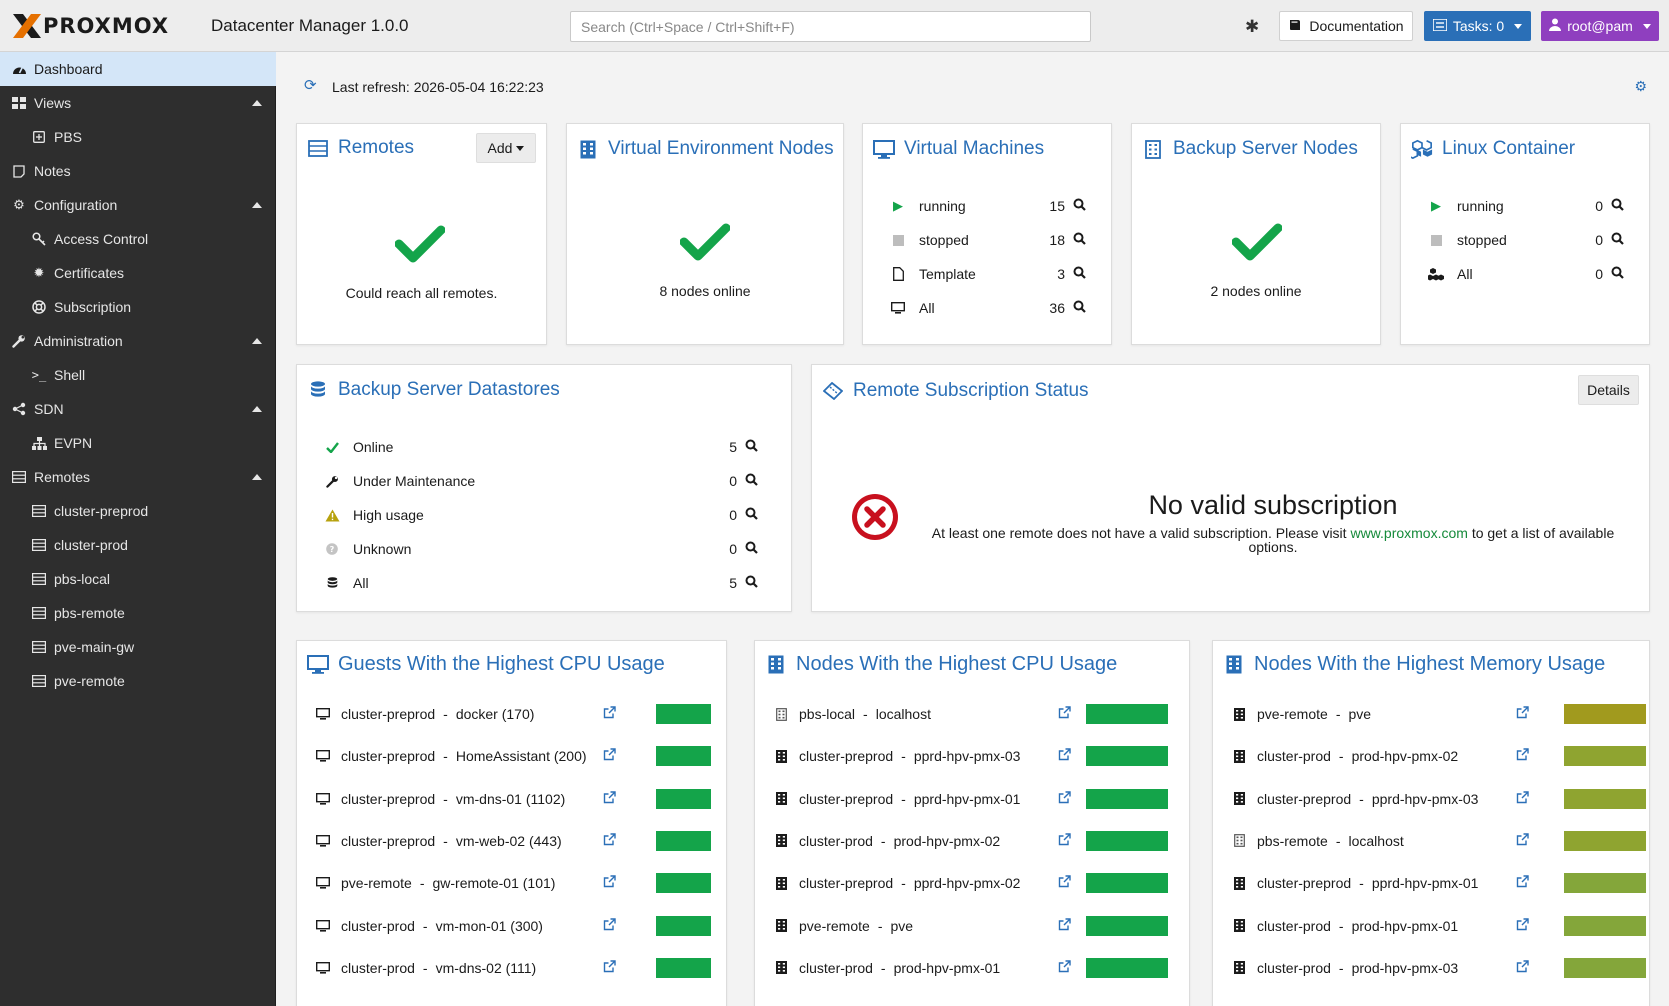  Describe the element at coordinates (1600, 26) in the screenshot. I see `user-menu-button: root@pam` at that location.